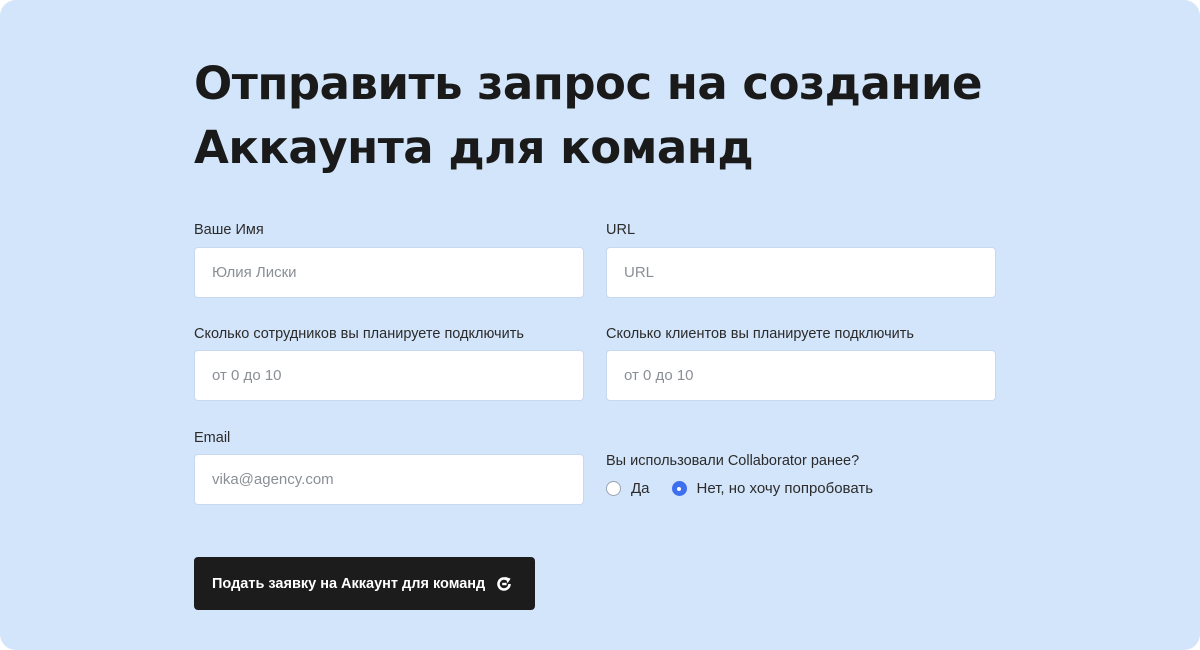 The width and height of the screenshot is (1200, 650). I want to click on employees-input, so click(389, 375).